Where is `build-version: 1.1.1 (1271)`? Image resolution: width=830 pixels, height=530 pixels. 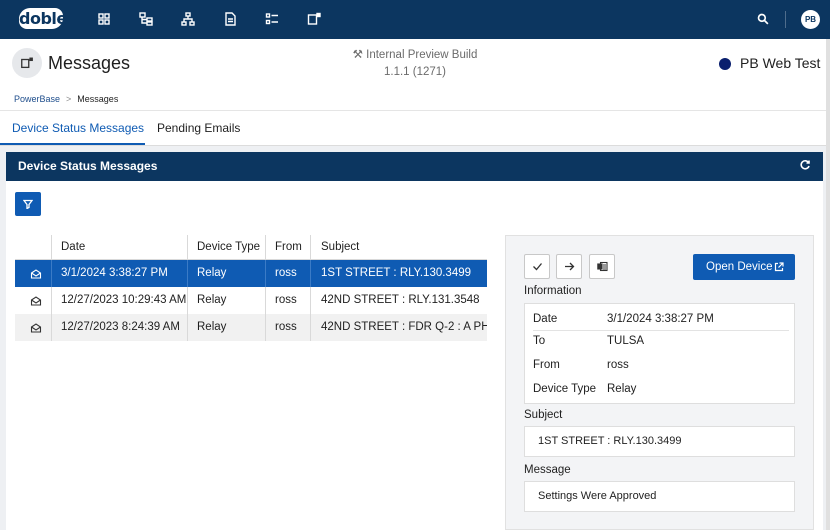
build-version: 1.1.1 (1271) is located at coordinates (414, 72).